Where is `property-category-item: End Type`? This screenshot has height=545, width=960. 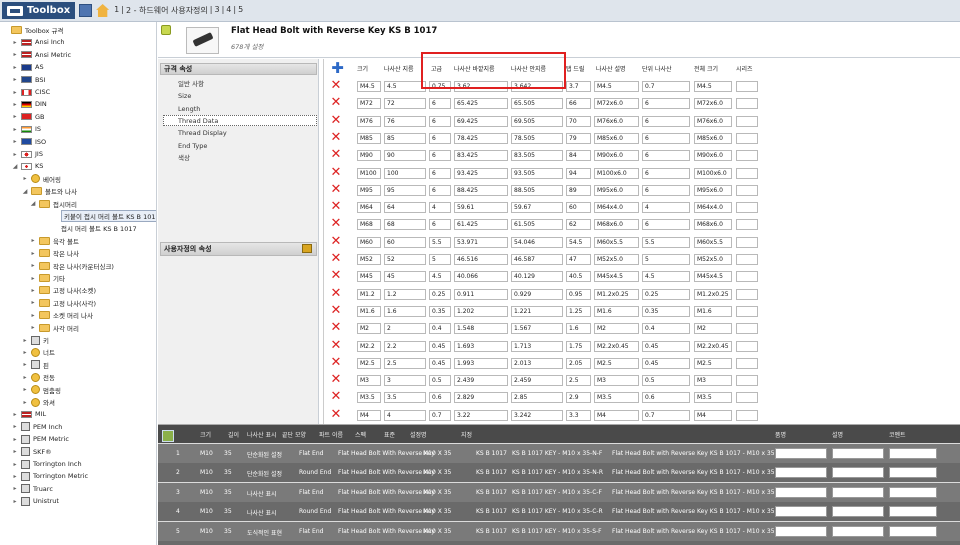
property-category-item: End Type is located at coordinates (192, 146).